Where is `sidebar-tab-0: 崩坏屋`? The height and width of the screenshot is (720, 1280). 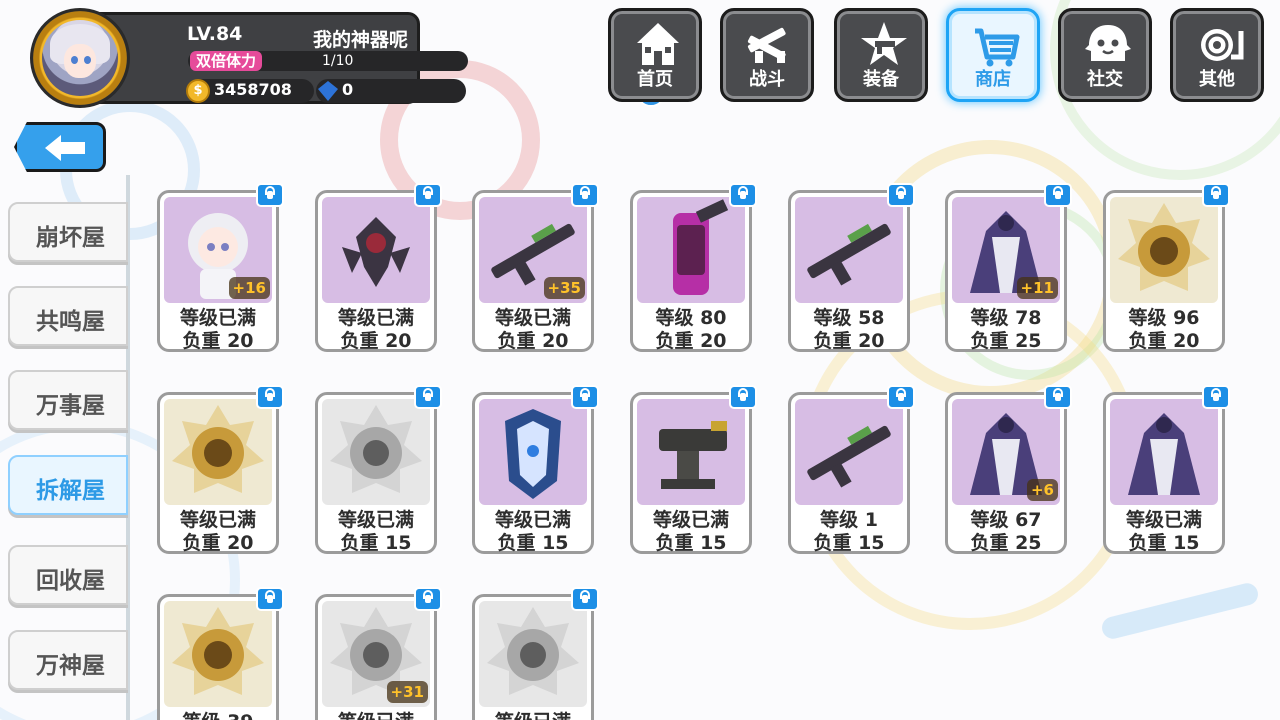
sidebar-tab-0: 崩坏屋 is located at coordinates (68, 232).